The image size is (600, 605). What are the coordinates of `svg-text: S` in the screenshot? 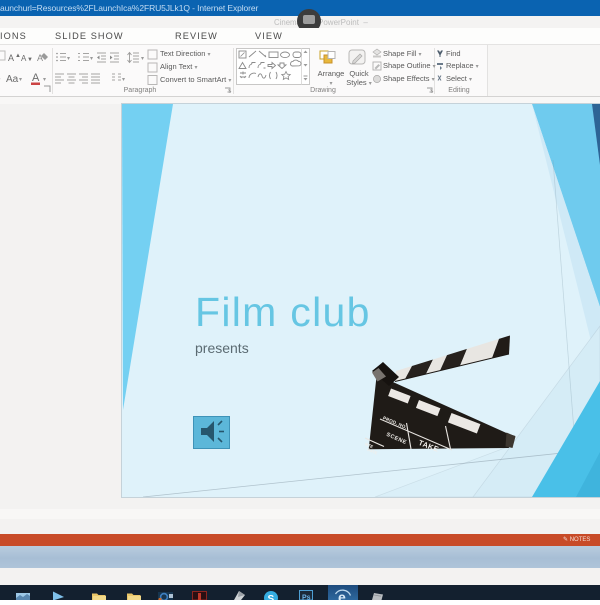 It's located at (271, 597).